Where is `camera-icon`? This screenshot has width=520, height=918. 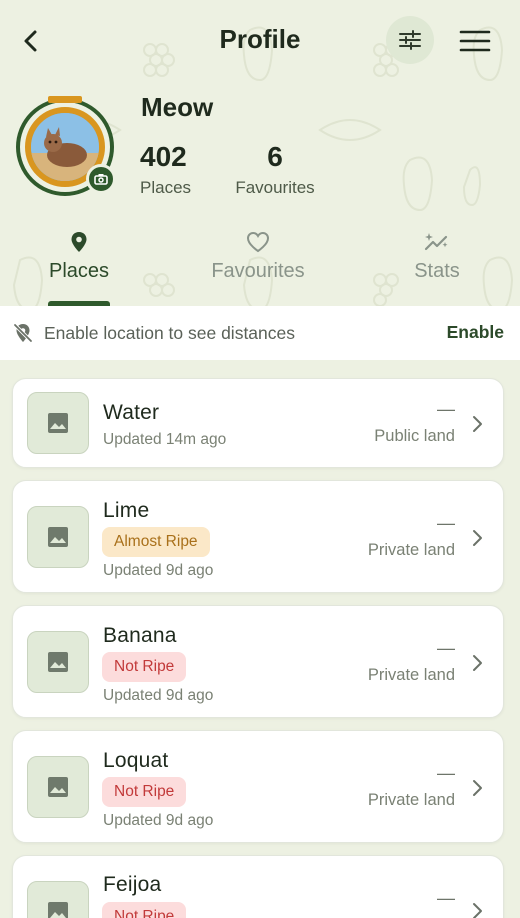
camera-icon is located at coordinates (101, 179).